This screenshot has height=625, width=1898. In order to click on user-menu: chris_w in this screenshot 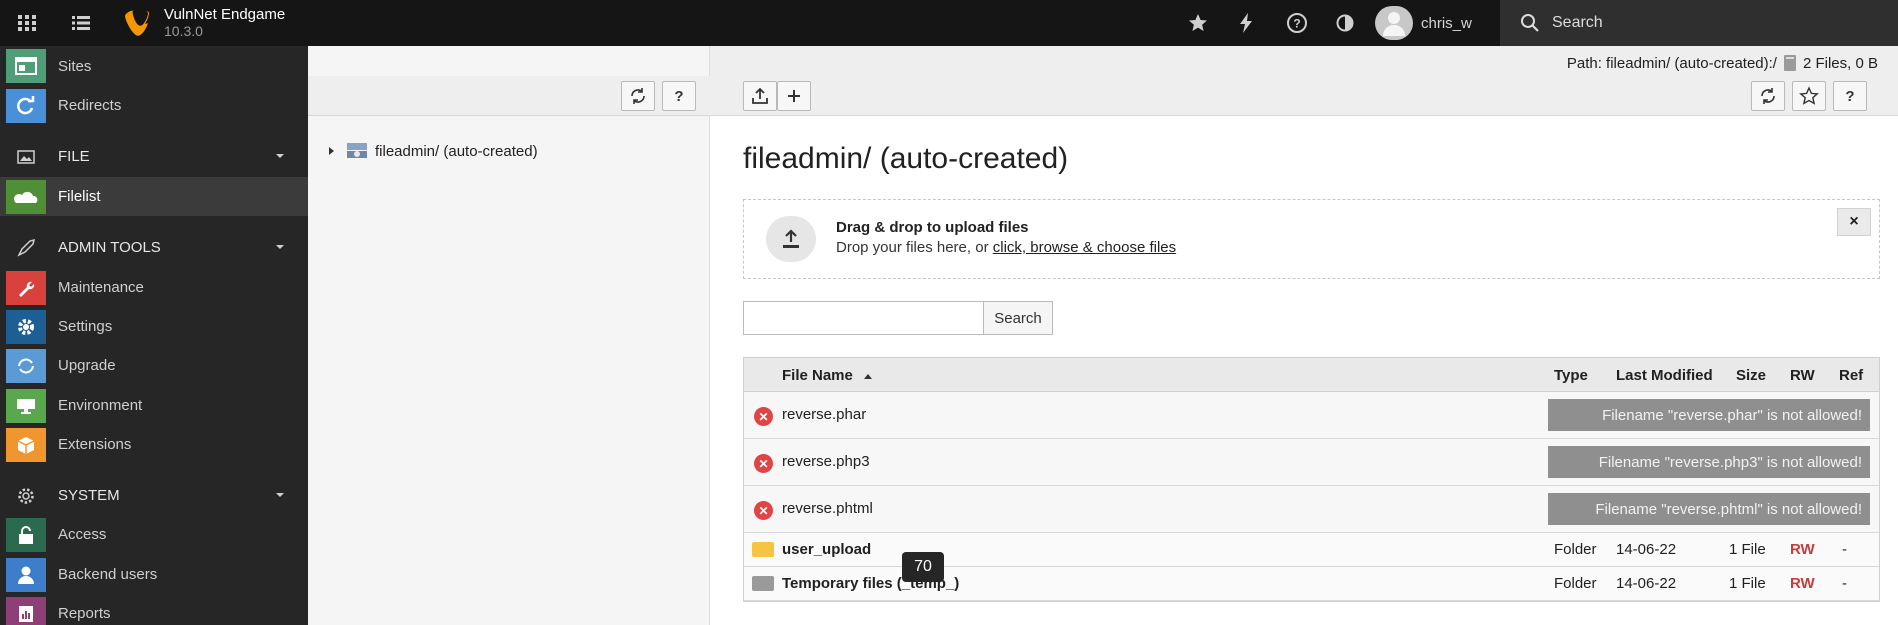, I will do `click(1423, 23)`.